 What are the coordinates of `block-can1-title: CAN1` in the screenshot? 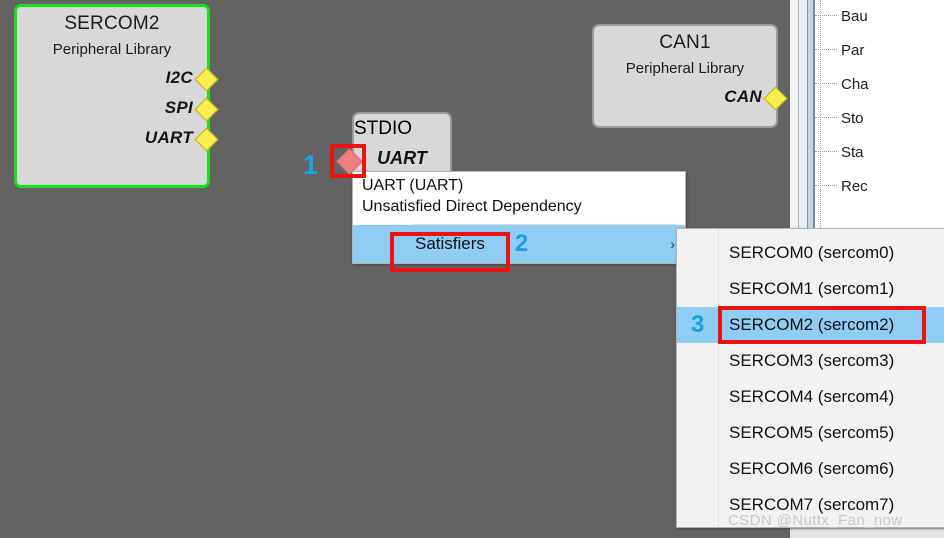 It's located at (685, 42).